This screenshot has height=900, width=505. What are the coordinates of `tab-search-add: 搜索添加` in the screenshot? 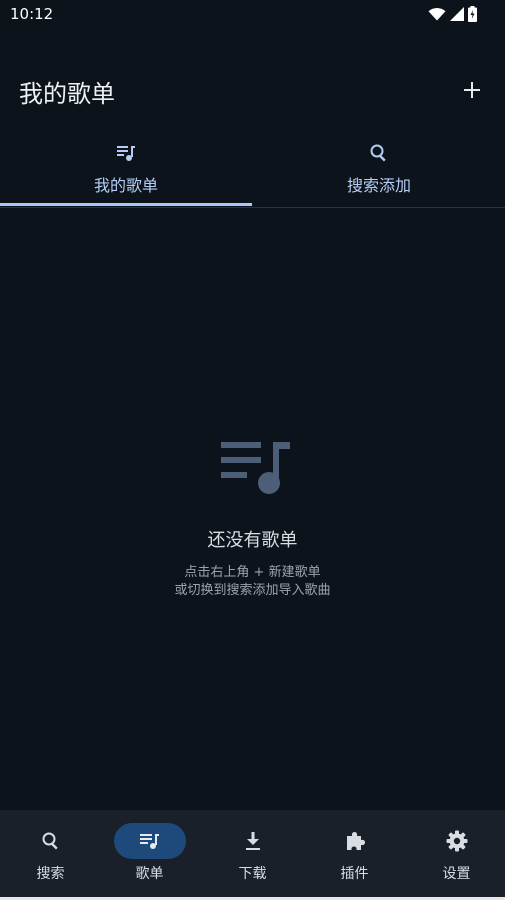 It's located at (379, 168).